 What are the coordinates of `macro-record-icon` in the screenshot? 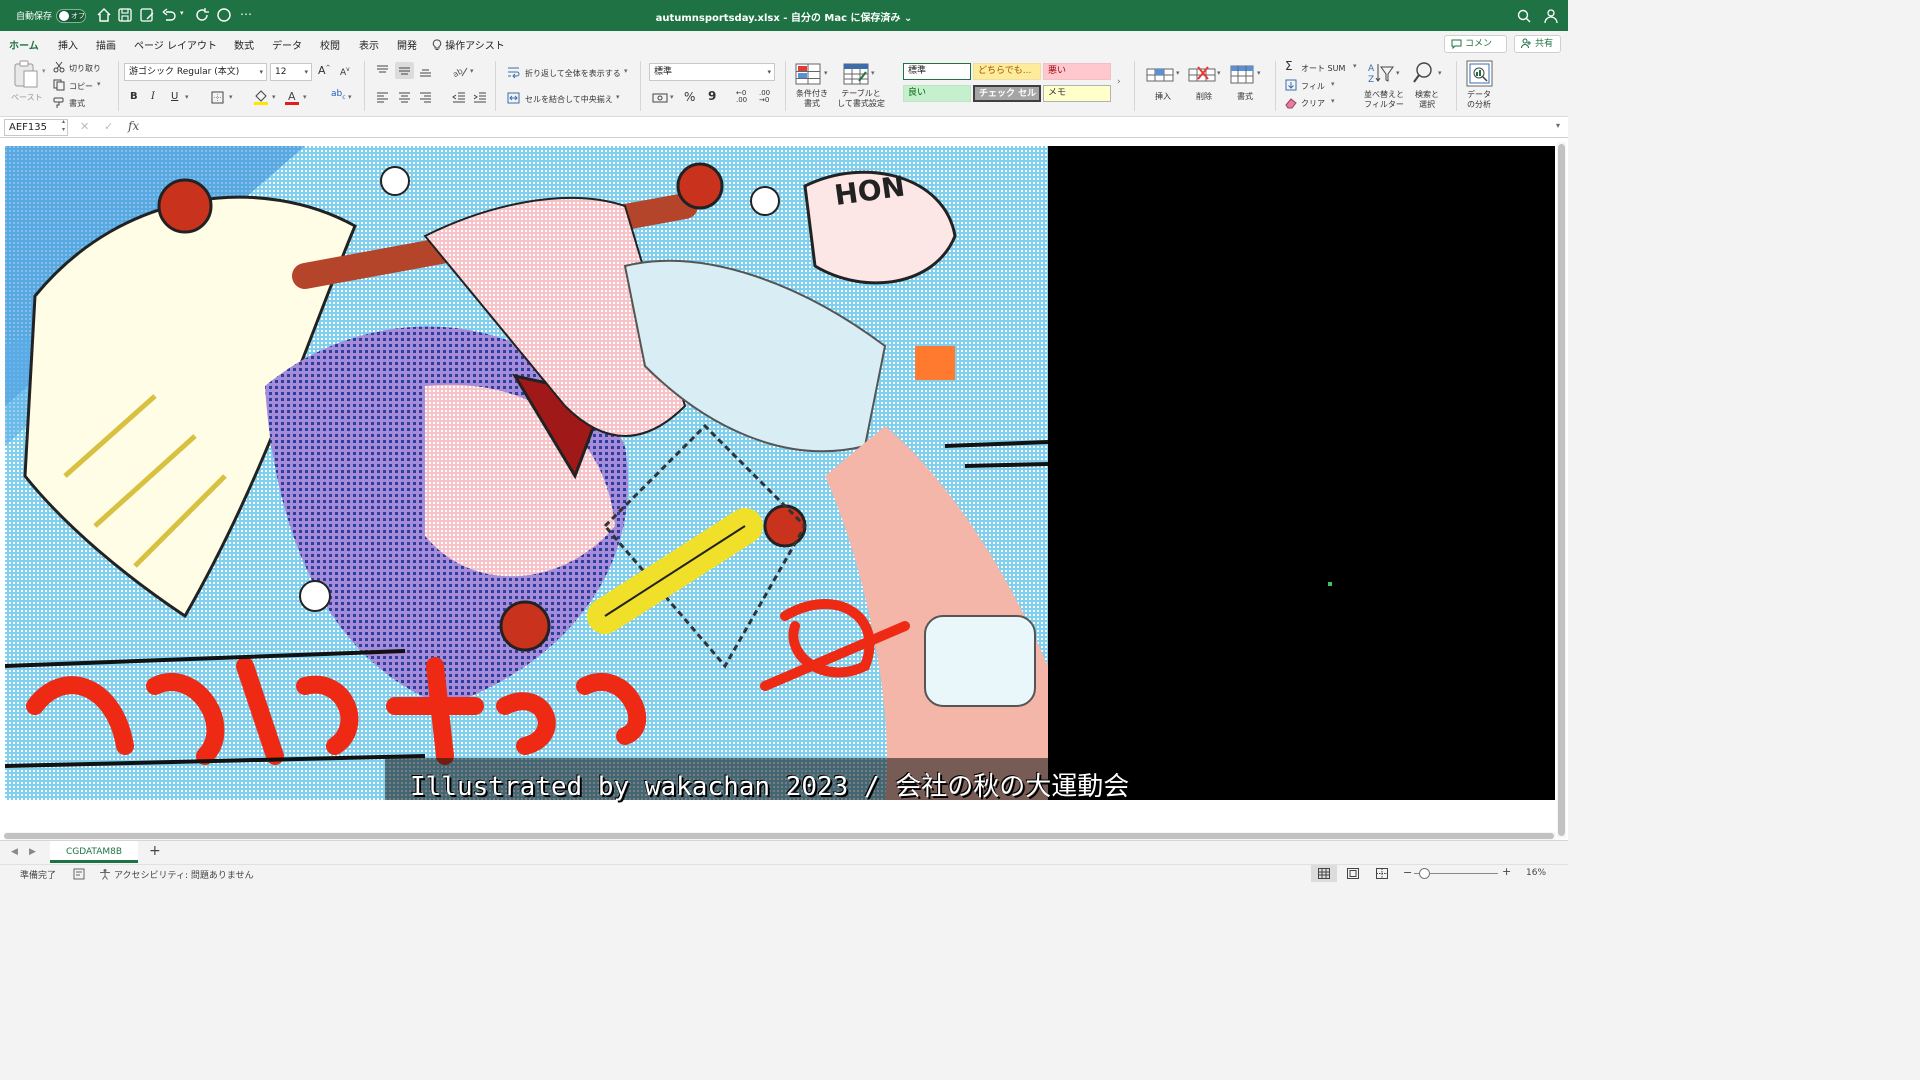 It's located at (79, 874).